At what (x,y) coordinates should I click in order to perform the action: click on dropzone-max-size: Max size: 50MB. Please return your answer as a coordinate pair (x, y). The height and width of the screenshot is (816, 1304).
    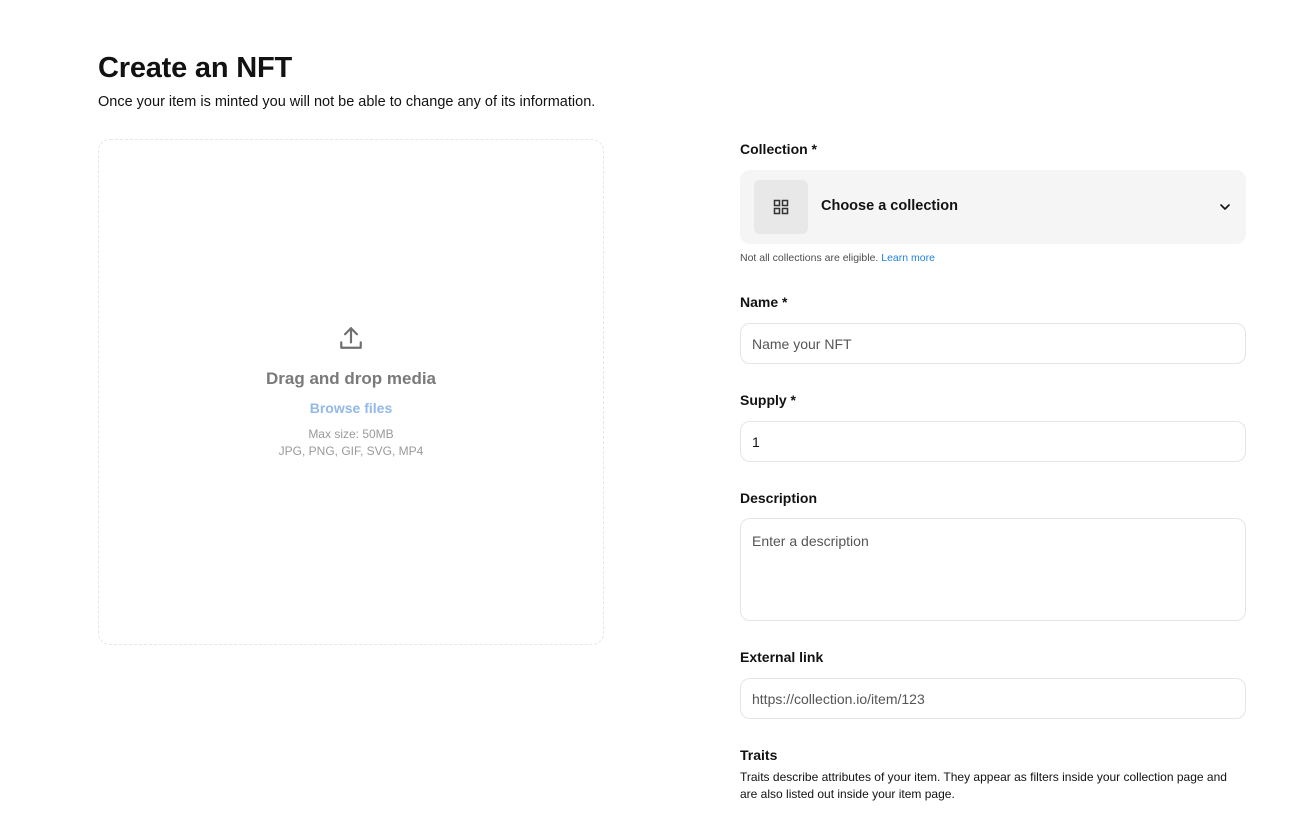
    Looking at the image, I should click on (351, 433).